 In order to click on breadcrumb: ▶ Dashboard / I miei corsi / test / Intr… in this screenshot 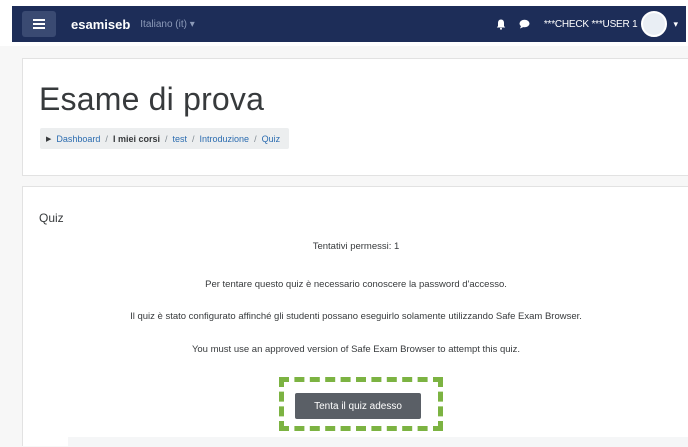, I will do `click(165, 138)`.